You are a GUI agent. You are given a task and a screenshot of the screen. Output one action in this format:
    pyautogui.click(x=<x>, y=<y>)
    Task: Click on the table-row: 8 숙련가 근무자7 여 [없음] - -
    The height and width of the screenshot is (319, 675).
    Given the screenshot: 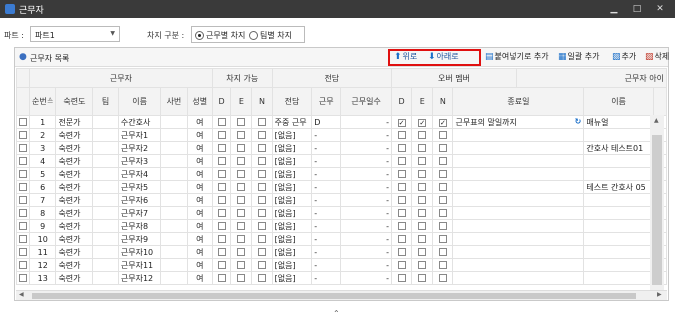 What is the action you would take?
    pyautogui.click(x=341, y=213)
    